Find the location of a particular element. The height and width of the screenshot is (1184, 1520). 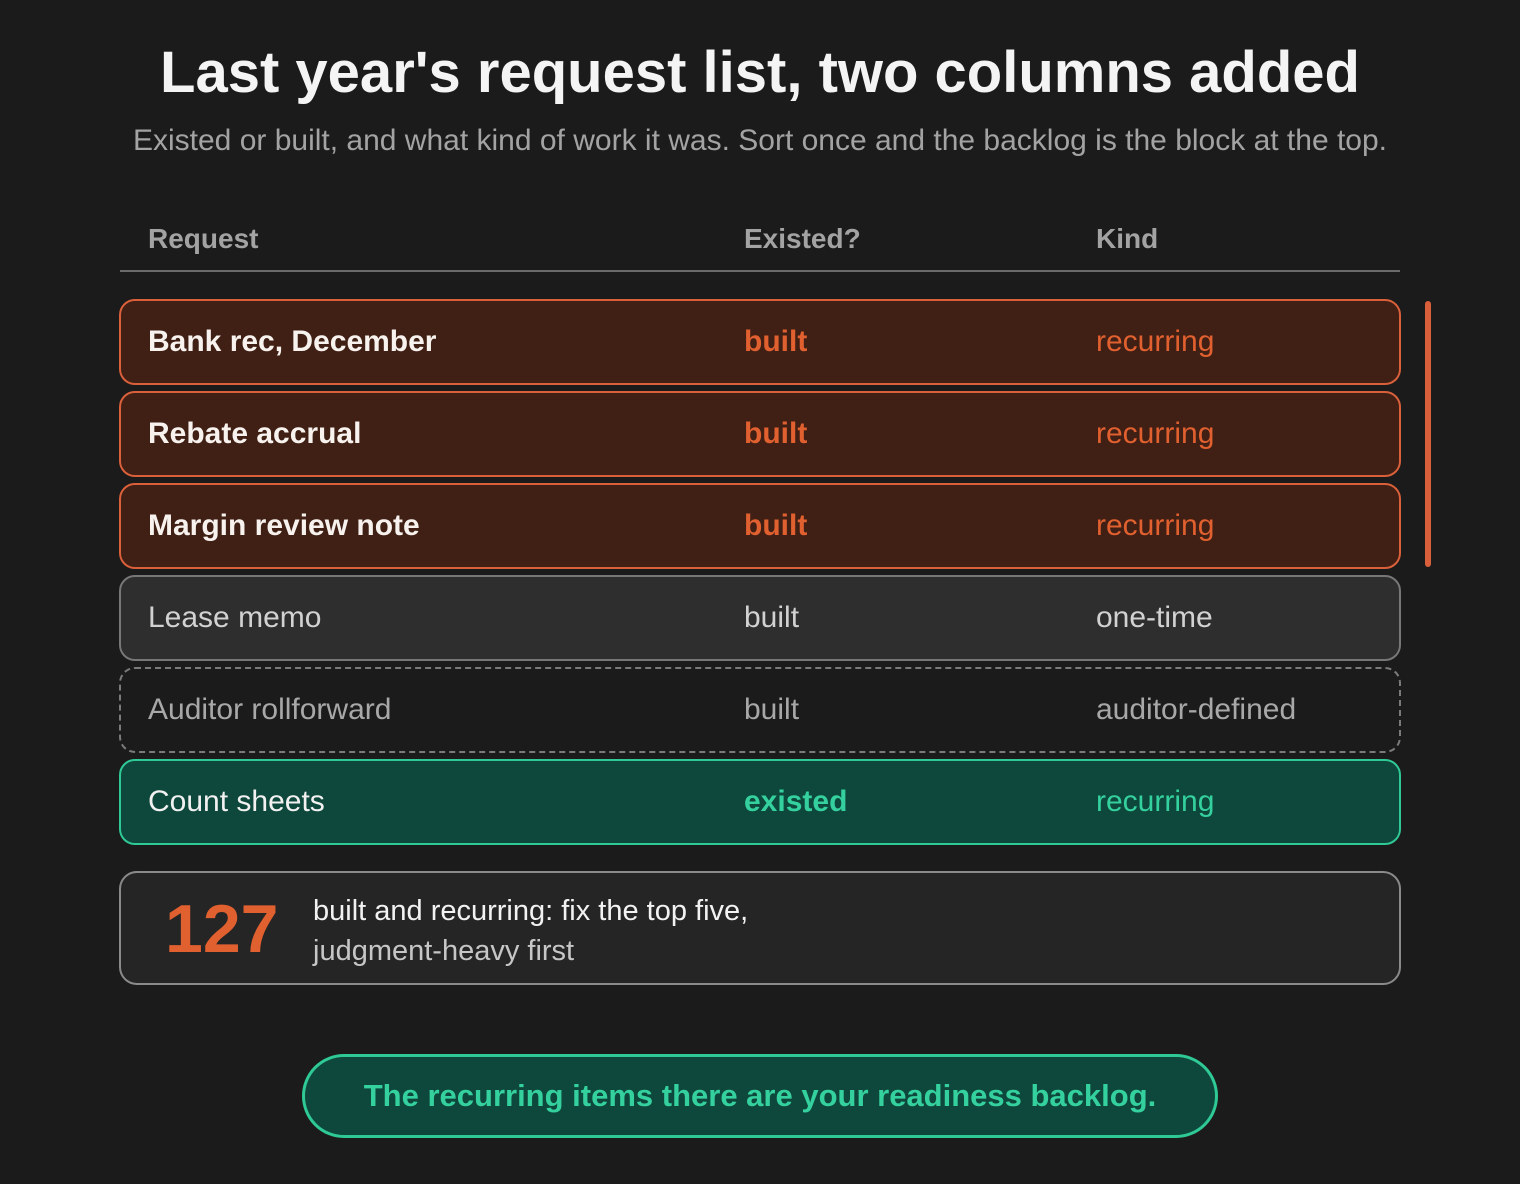

summary-line-1: built and recurring: fix the top five, is located at coordinates (531, 911).